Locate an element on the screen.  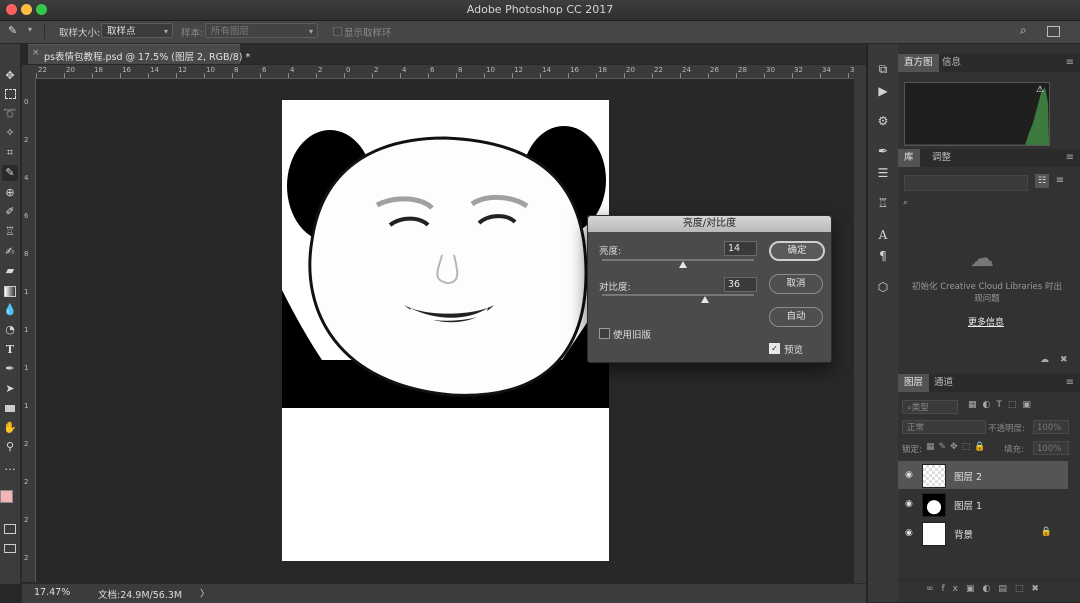
tab-adjustments: 调整 is located at coordinates (941, 158).